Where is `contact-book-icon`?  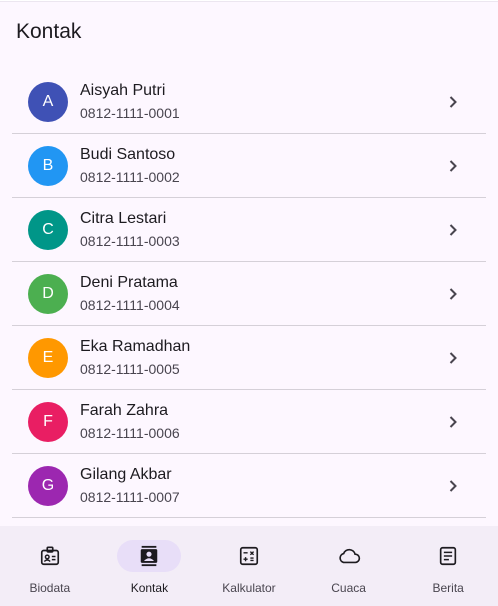 contact-book-icon is located at coordinates (149, 556).